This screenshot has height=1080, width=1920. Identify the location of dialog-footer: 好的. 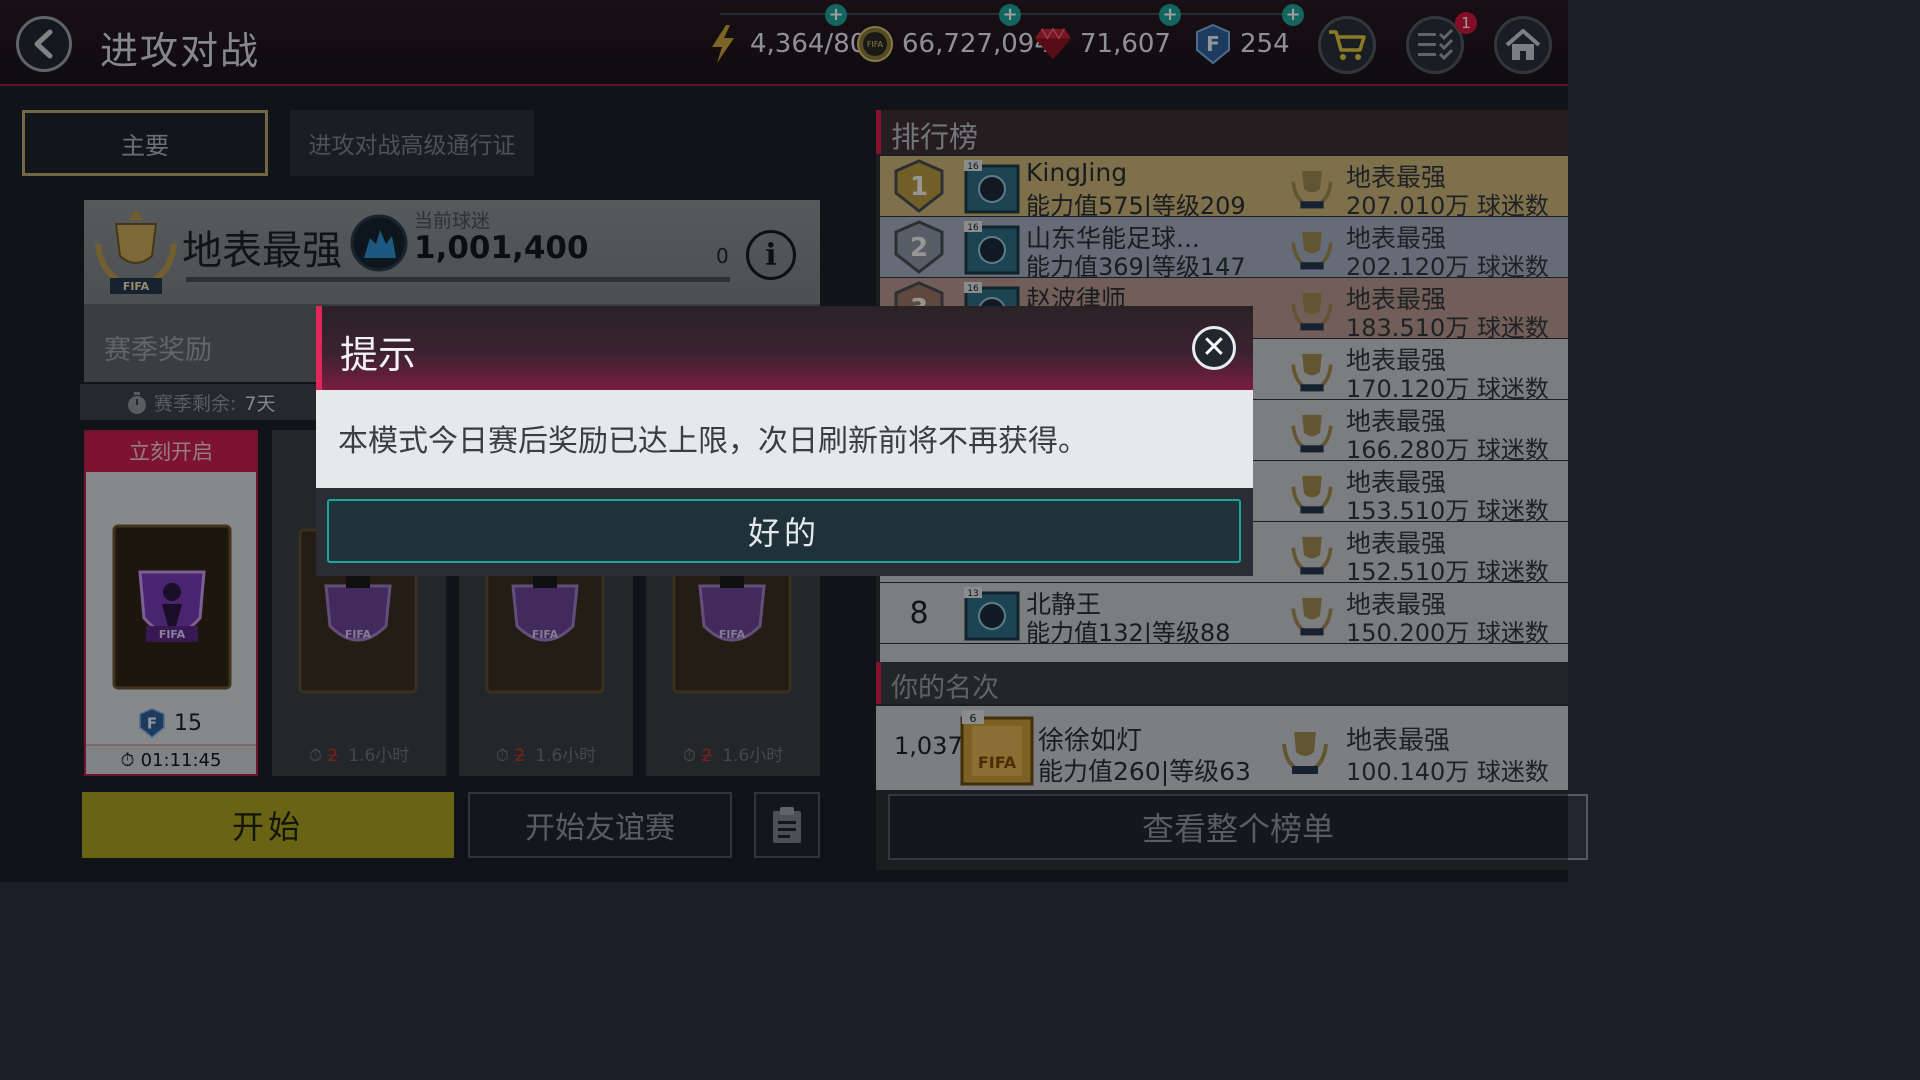
(784, 532).